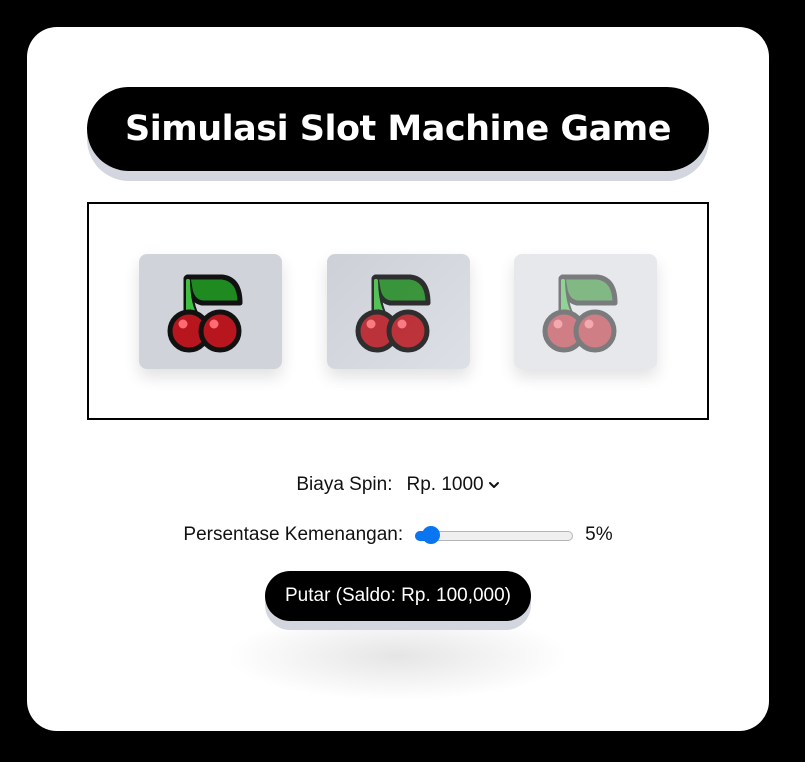  What do you see at coordinates (494, 535) in the screenshot?
I see `percentage-slider` at bounding box center [494, 535].